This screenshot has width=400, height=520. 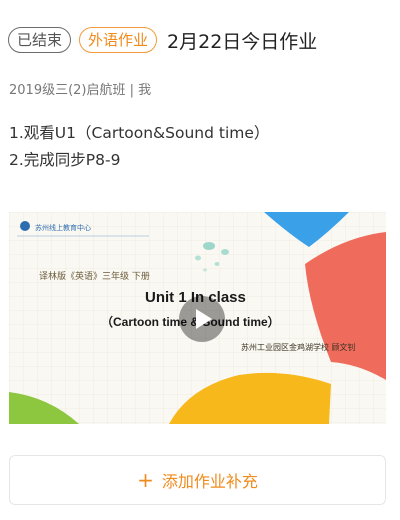 I want to click on homework-header: 已结束 外语作业 2月22日今日作业, so click(x=162, y=40).